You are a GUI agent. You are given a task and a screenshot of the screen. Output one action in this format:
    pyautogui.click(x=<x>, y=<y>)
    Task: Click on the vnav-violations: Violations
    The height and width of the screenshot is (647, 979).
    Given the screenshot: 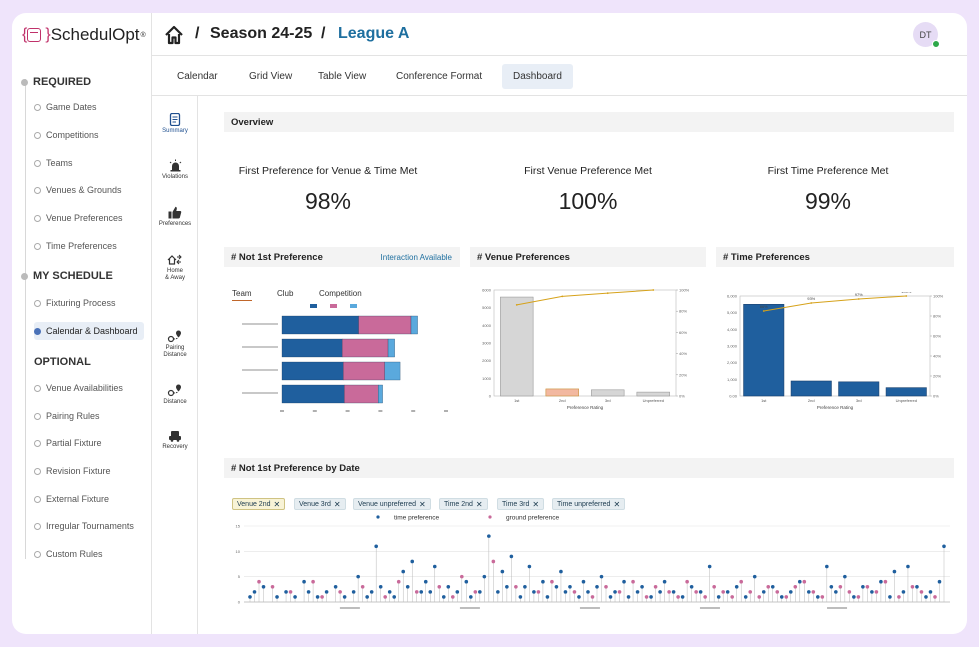 What is the action you would take?
    pyautogui.click(x=175, y=170)
    